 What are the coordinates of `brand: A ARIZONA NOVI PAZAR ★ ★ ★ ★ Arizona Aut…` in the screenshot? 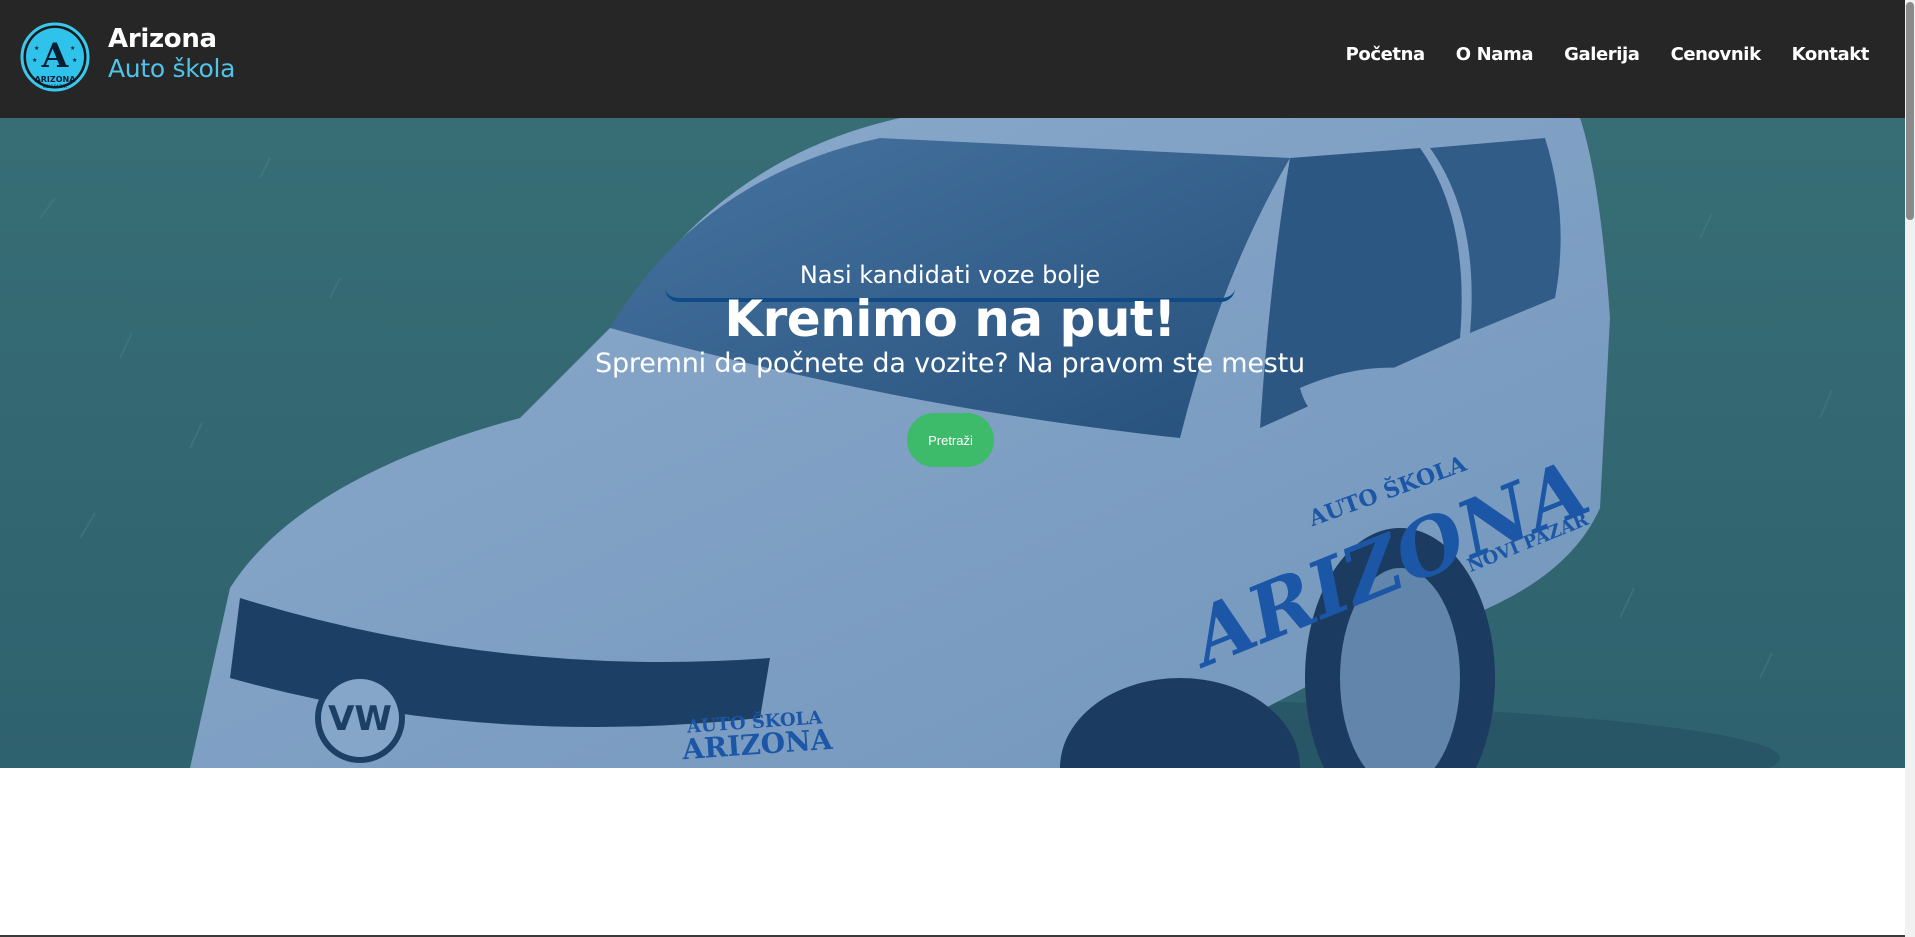 It's located at (127, 57).